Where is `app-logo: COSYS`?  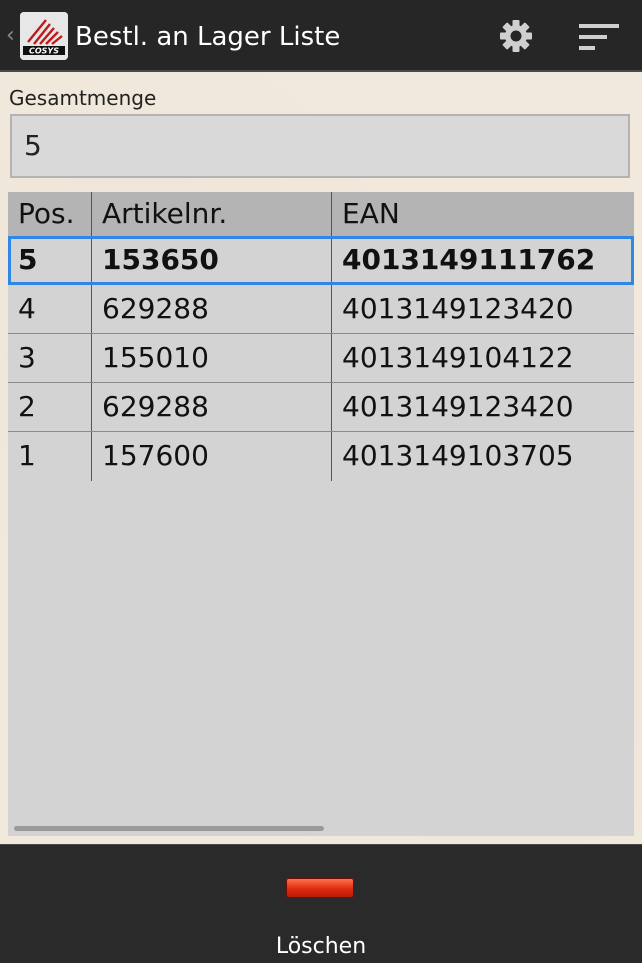
app-logo: COSYS is located at coordinates (44, 36).